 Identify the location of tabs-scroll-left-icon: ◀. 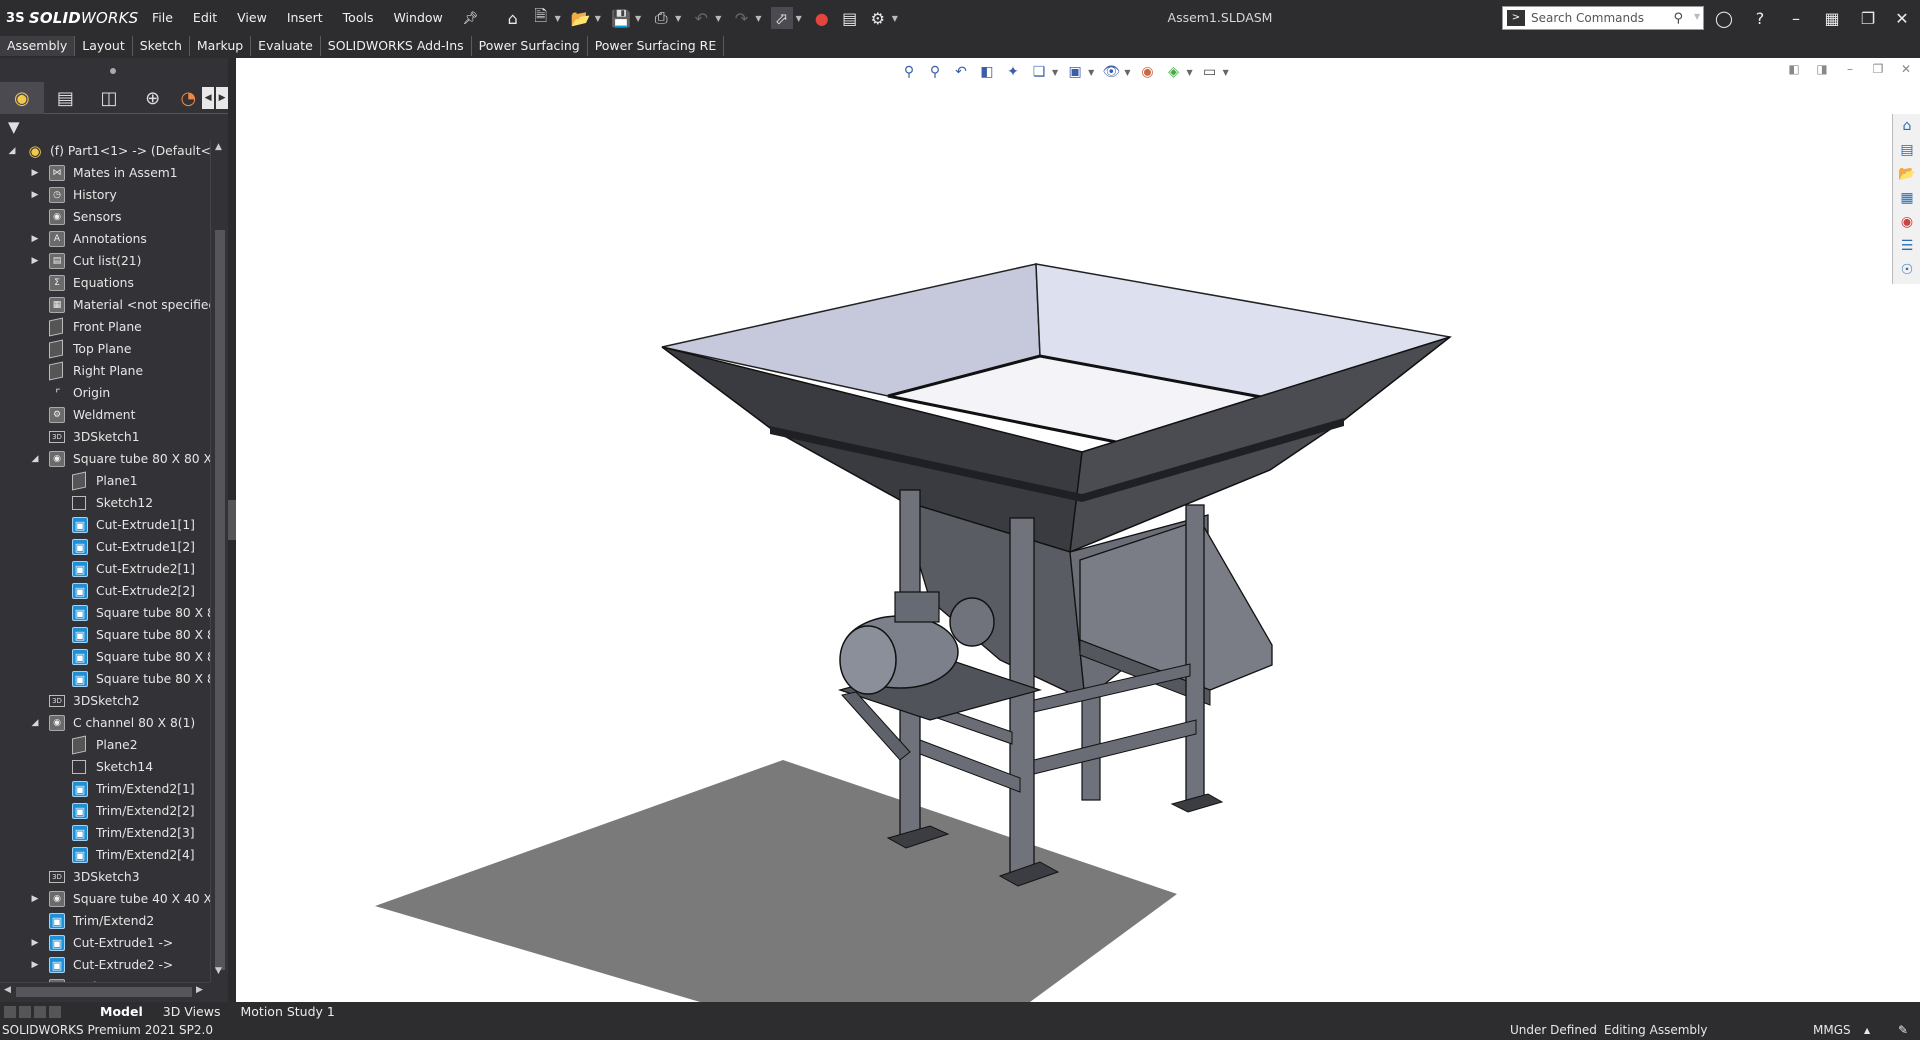
(208, 98).